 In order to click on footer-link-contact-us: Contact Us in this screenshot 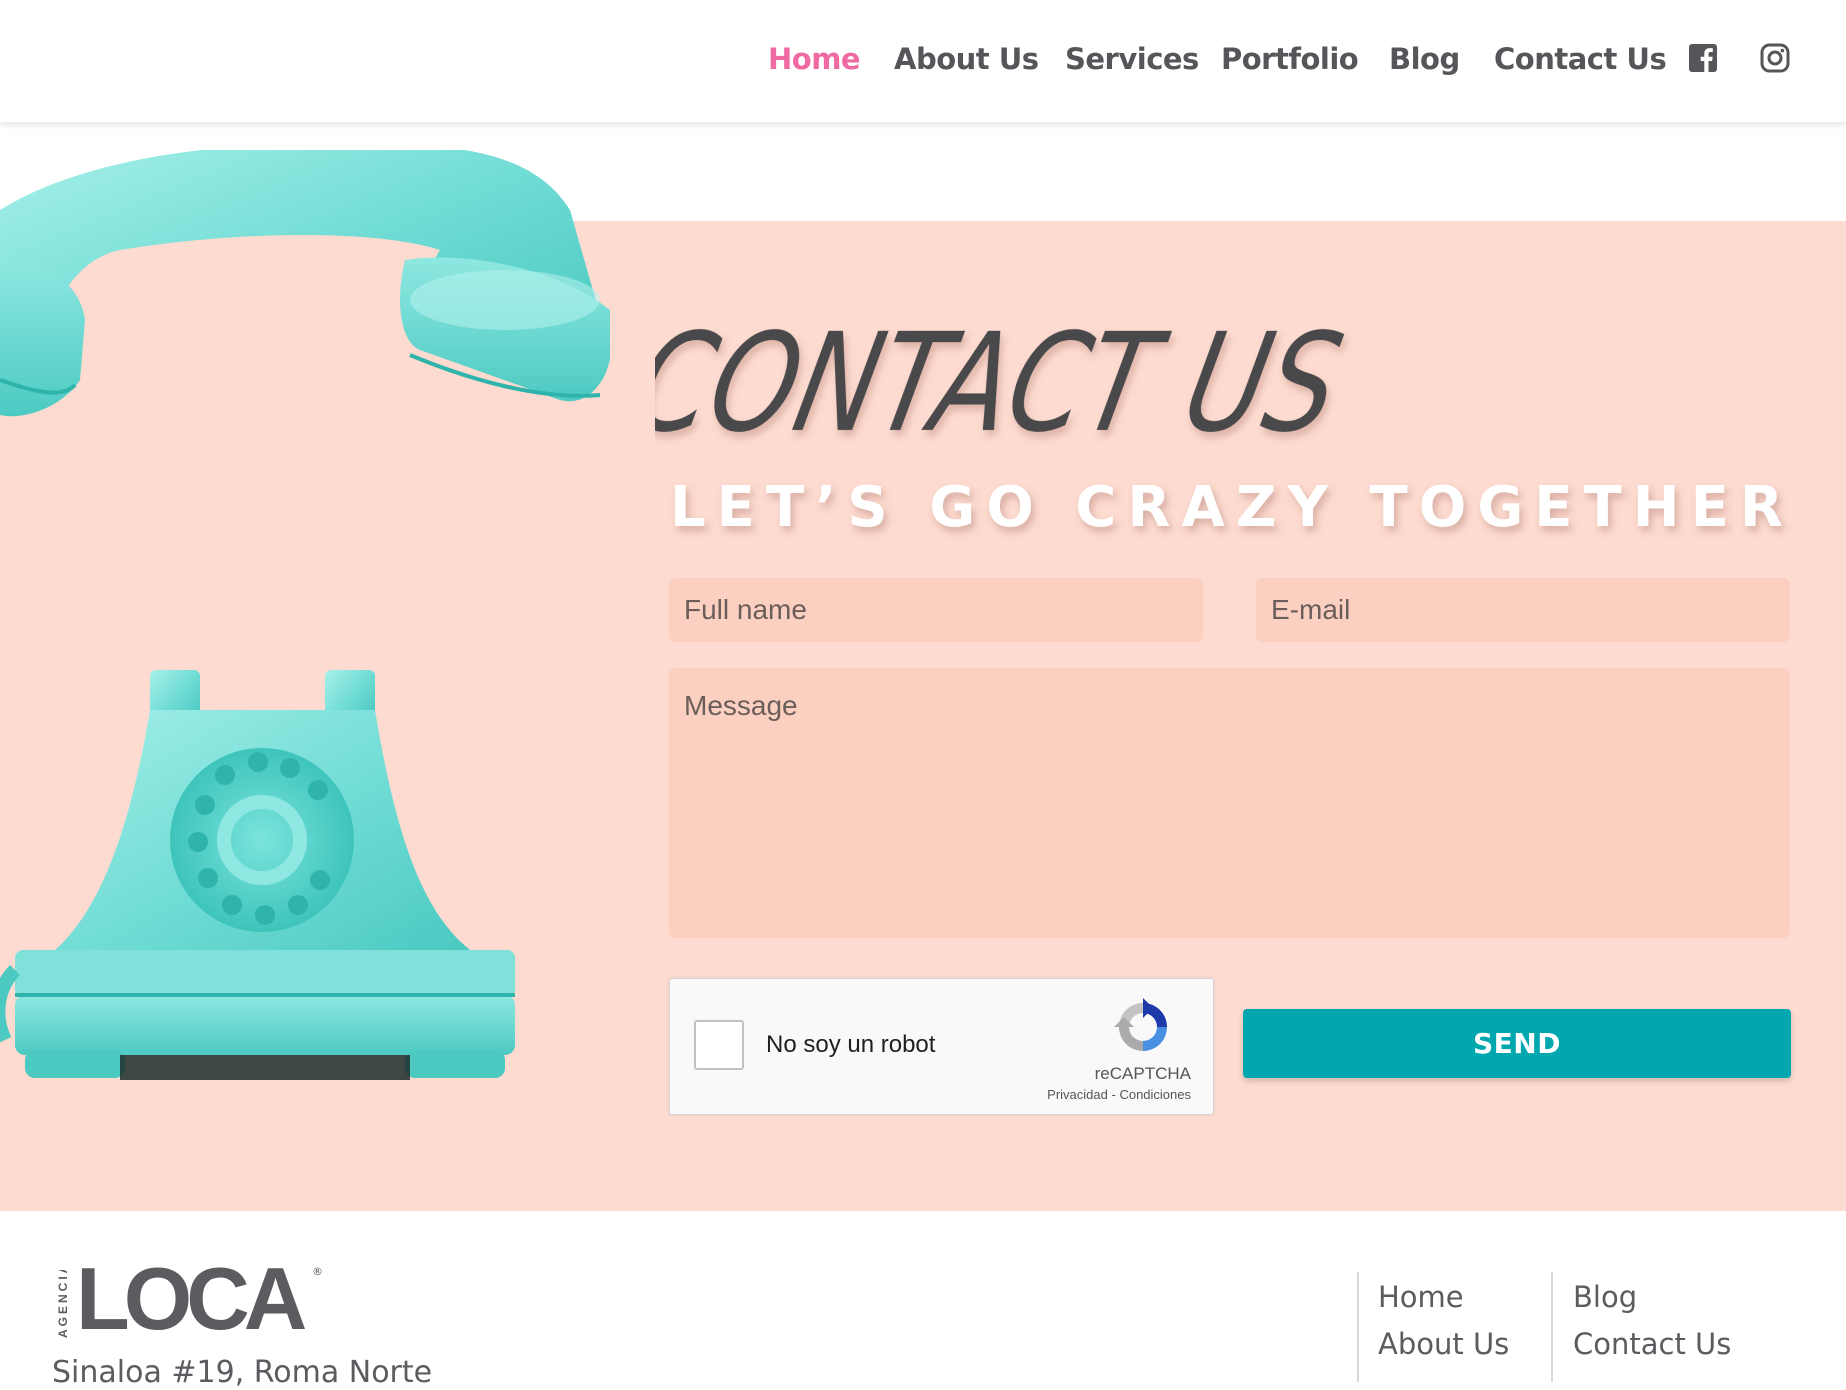, I will do `click(1652, 1344)`.